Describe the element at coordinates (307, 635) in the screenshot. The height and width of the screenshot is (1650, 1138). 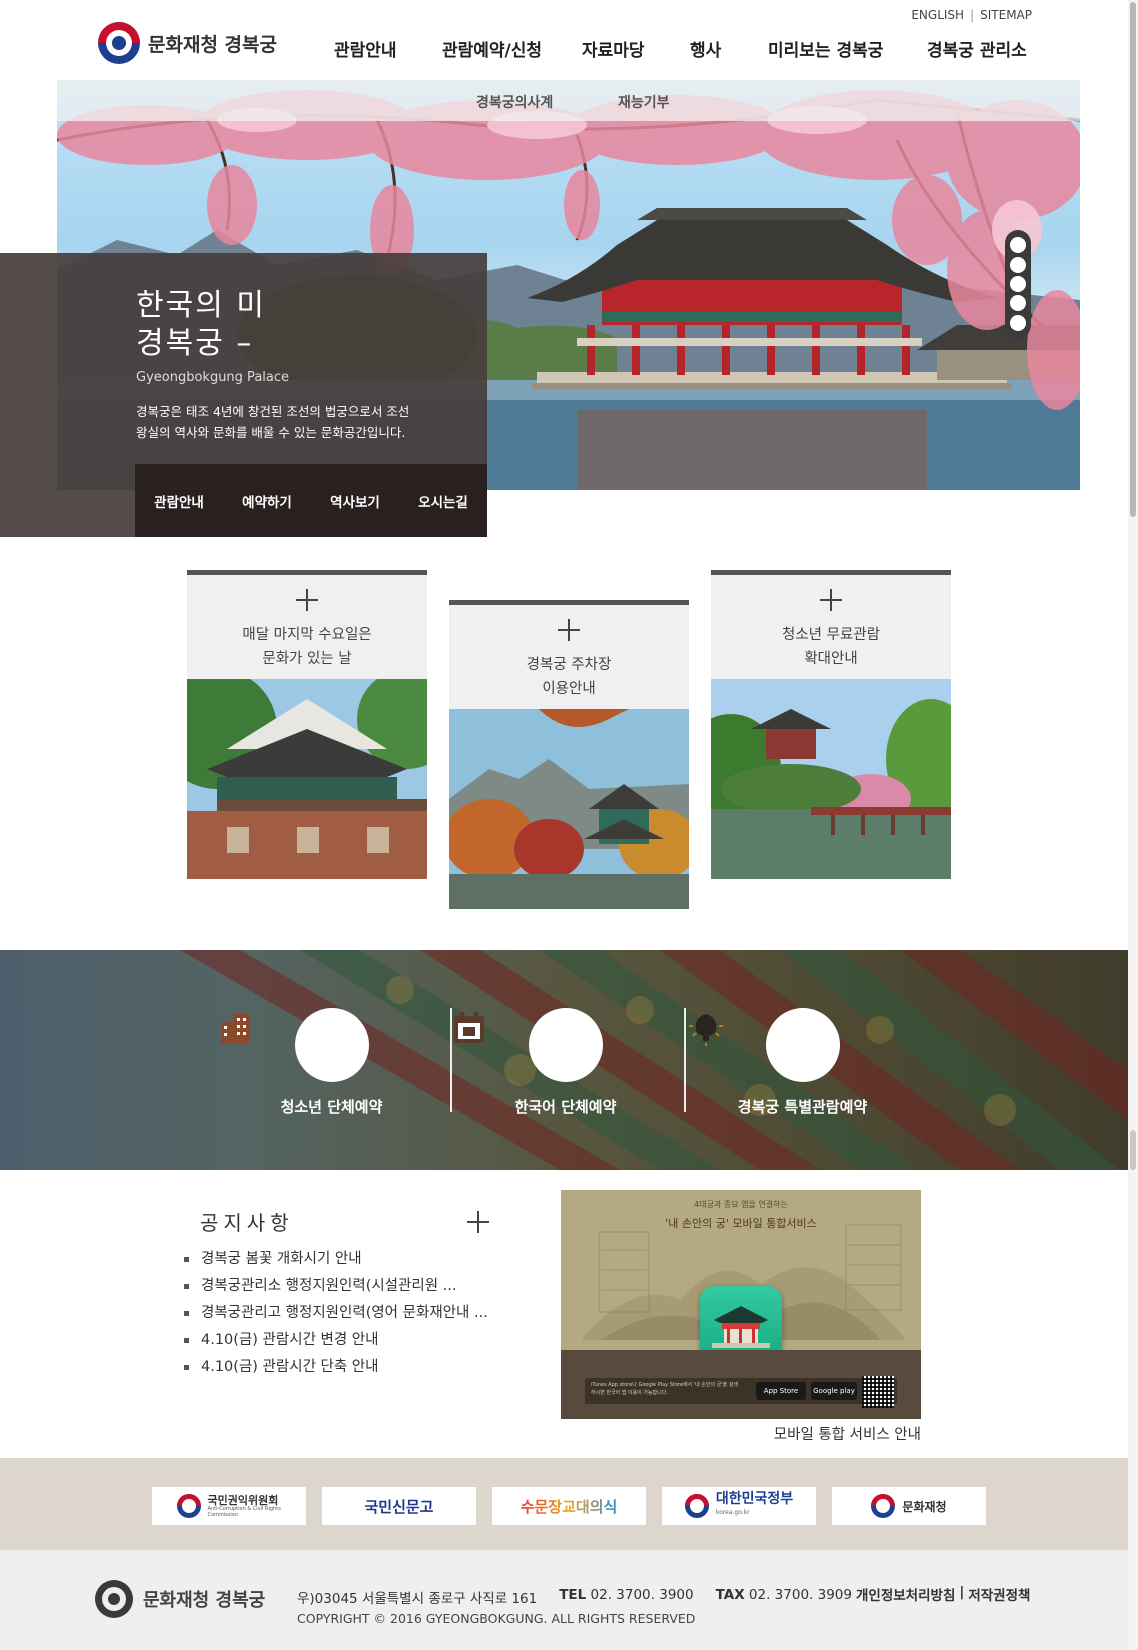
I see `card-title-line-1: 매달 마지막 수요일은` at that location.